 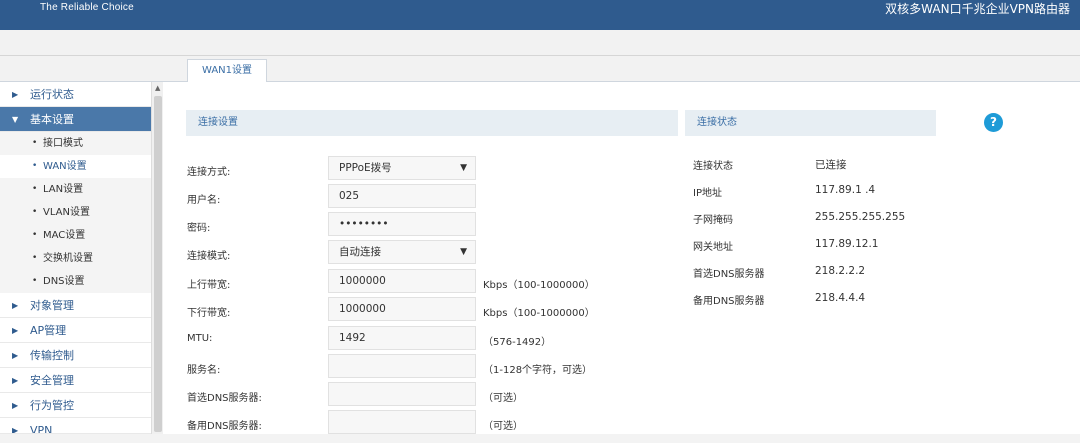 What do you see at coordinates (209, 285) in the screenshot?
I see `upstream-bandwidth-label: 上行带宽:` at bounding box center [209, 285].